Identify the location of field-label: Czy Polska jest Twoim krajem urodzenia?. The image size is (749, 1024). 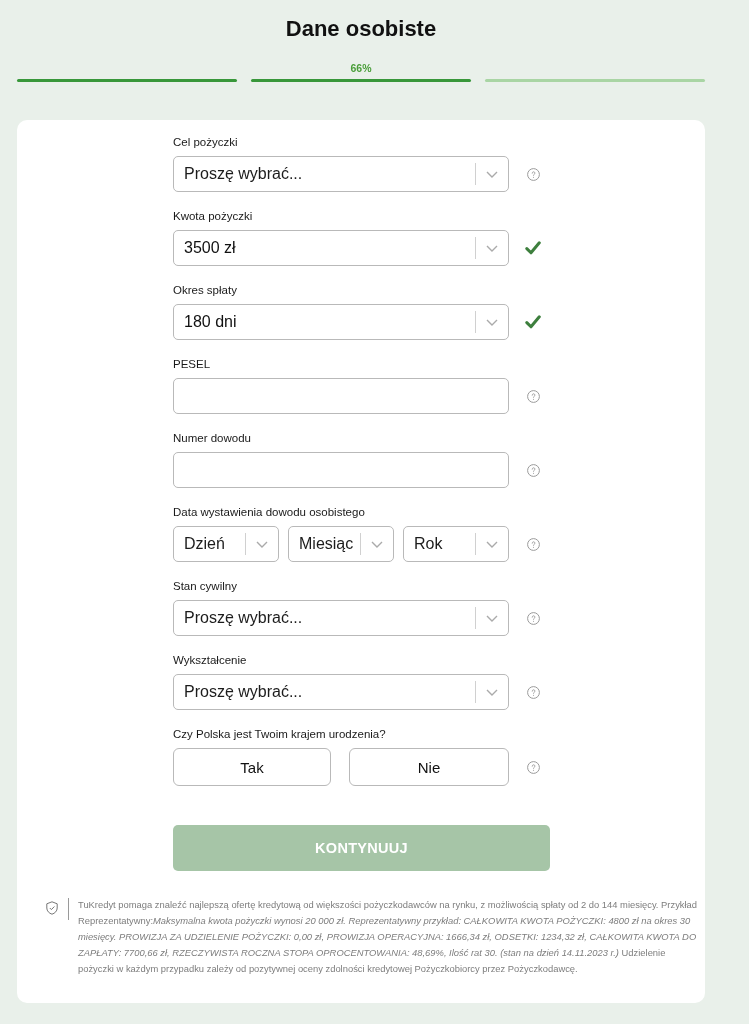
(280, 734).